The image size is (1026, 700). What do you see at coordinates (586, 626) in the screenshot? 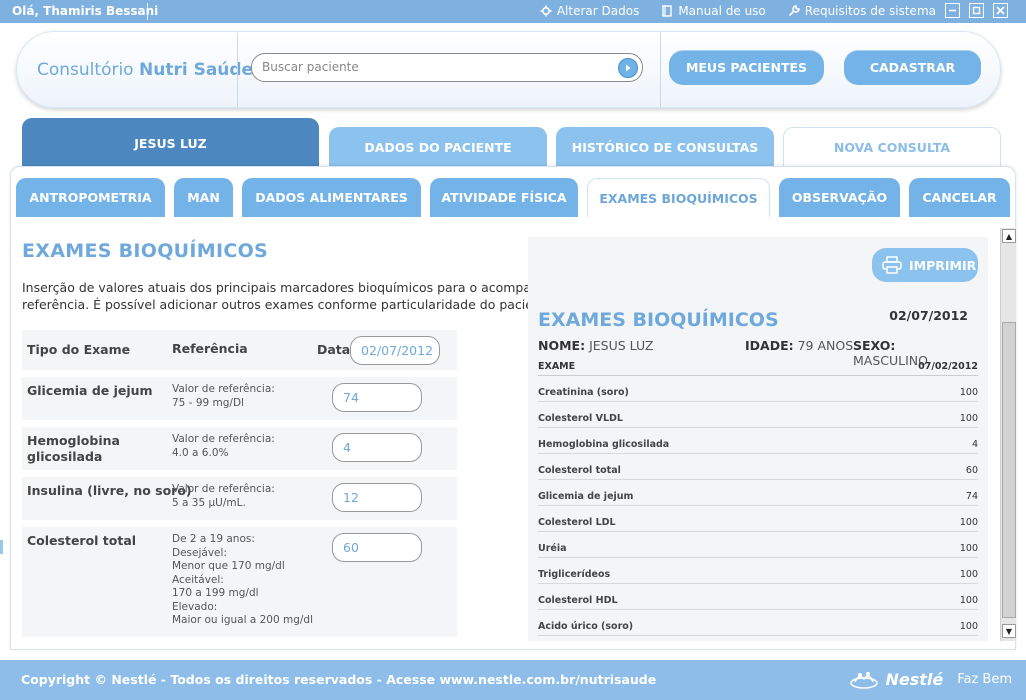
I see `exam-name: Acido úrico (soro)` at bounding box center [586, 626].